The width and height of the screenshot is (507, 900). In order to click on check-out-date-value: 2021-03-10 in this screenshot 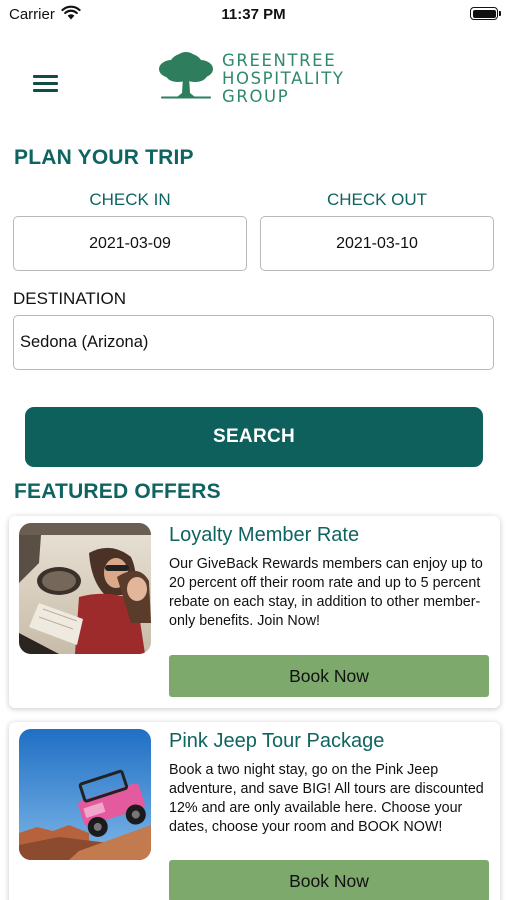, I will do `click(377, 243)`.